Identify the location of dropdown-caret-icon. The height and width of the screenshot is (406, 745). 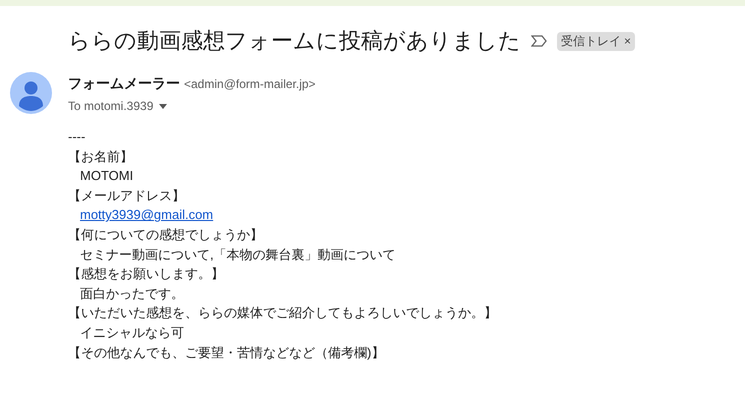
(163, 106).